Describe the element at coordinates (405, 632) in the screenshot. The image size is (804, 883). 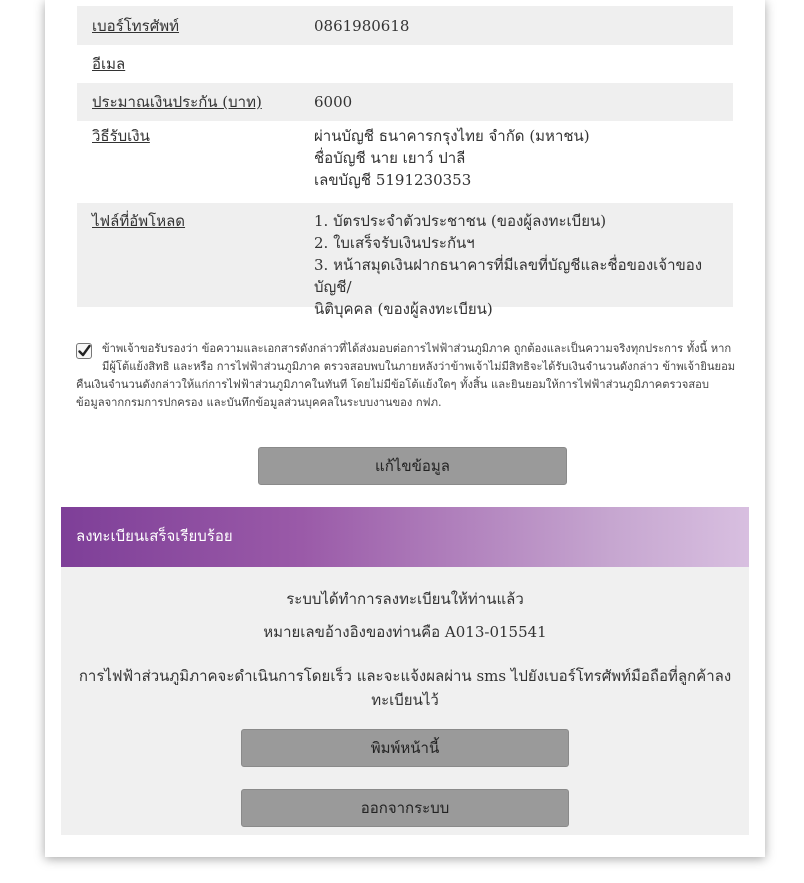
I see `reference-number: หมายเลขอ้างอิงของท่านคือ A013-015541` at that location.